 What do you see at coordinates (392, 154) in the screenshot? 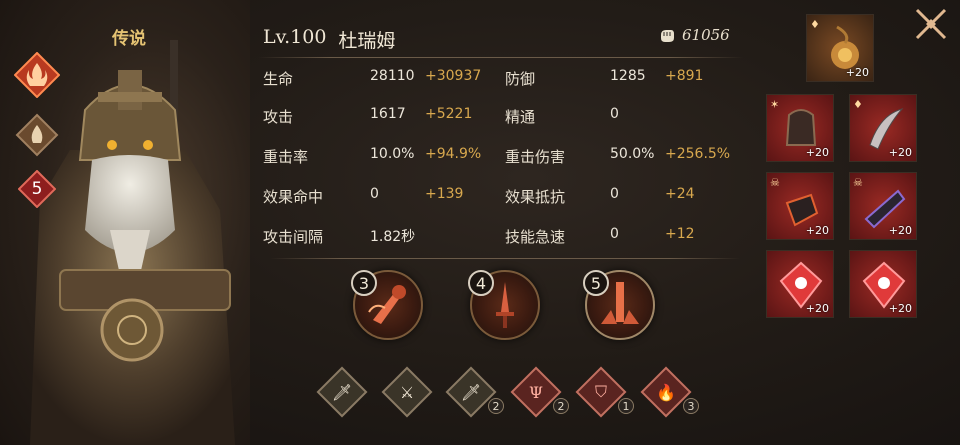
I see `stat-value: 10.0%` at bounding box center [392, 154].